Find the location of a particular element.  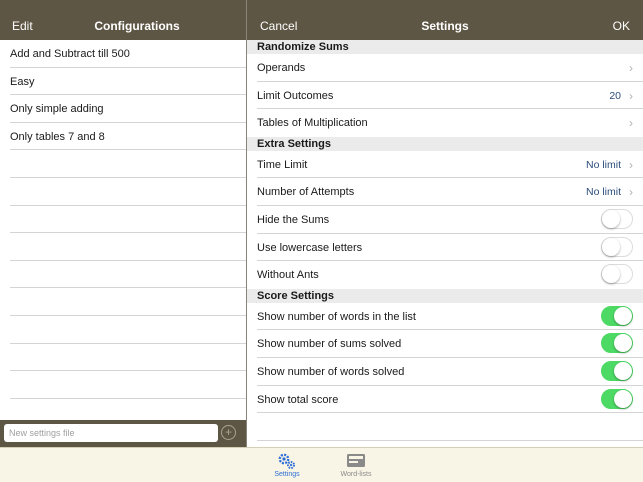

operands-row: Operands › is located at coordinates (450, 68).